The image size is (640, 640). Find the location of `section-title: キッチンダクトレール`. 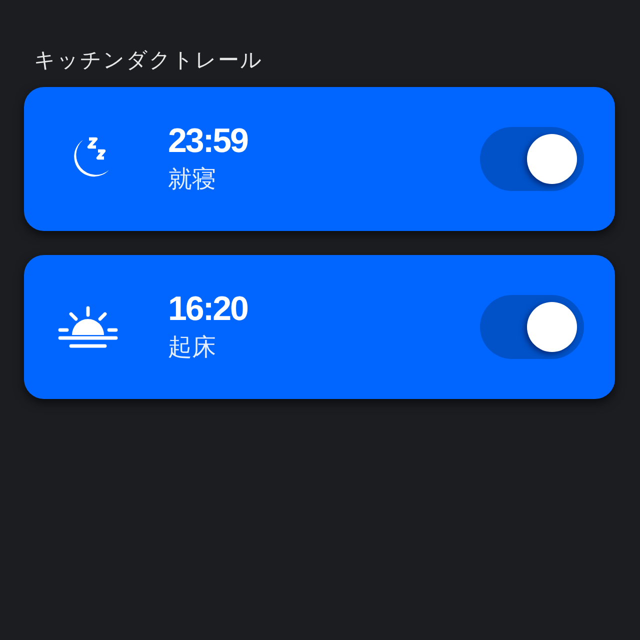

section-title: キッチンダクトレール is located at coordinates (149, 61).